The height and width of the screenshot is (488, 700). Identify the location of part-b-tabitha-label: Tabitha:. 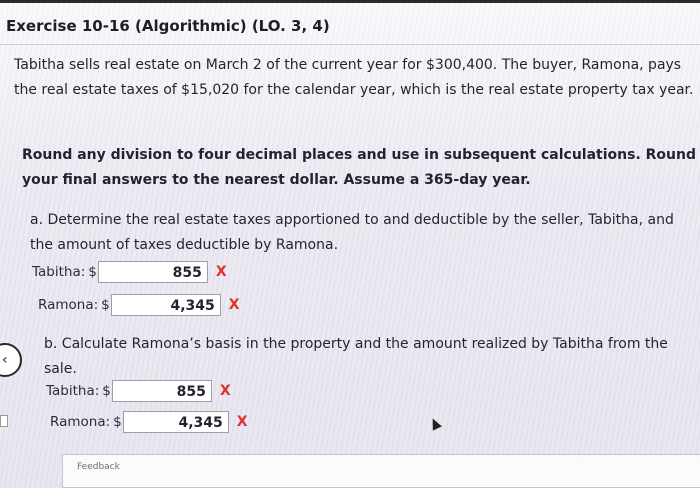
(73, 391).